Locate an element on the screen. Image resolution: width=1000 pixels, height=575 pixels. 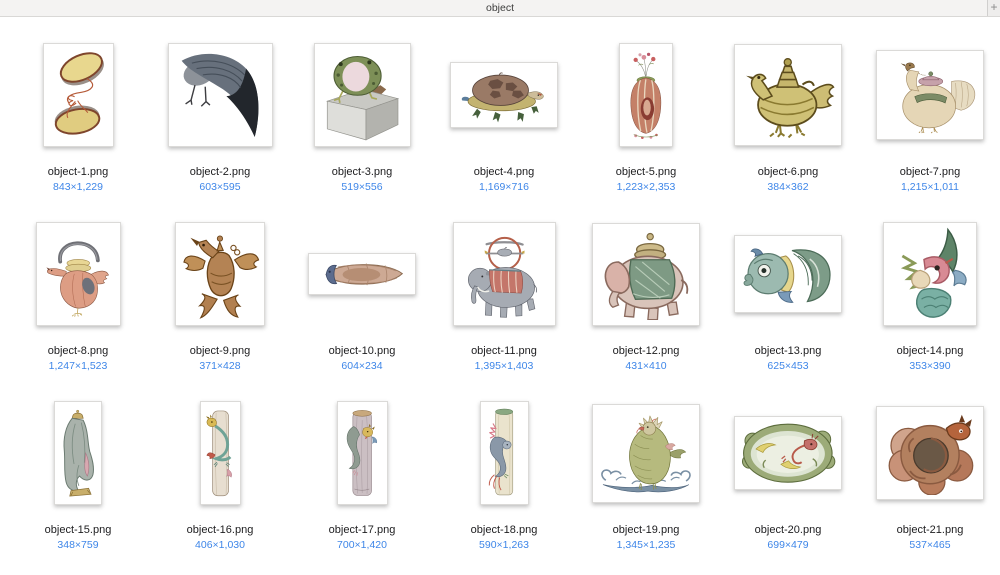
file-dimensions: 603×595 is located at coordinates (220, 187).